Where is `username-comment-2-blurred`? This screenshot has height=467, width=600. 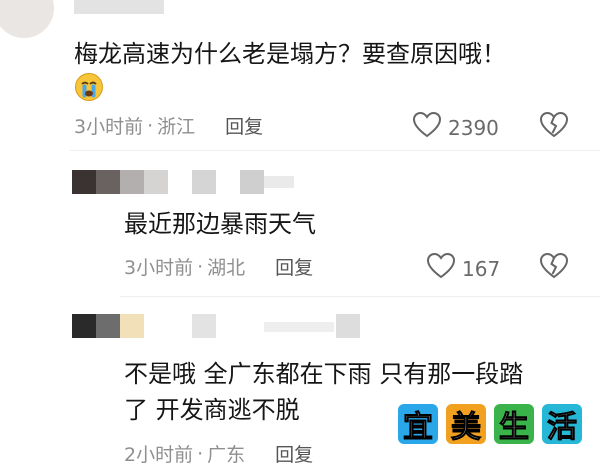 username-comment-2-blurred is located at coordinates (108, 182).